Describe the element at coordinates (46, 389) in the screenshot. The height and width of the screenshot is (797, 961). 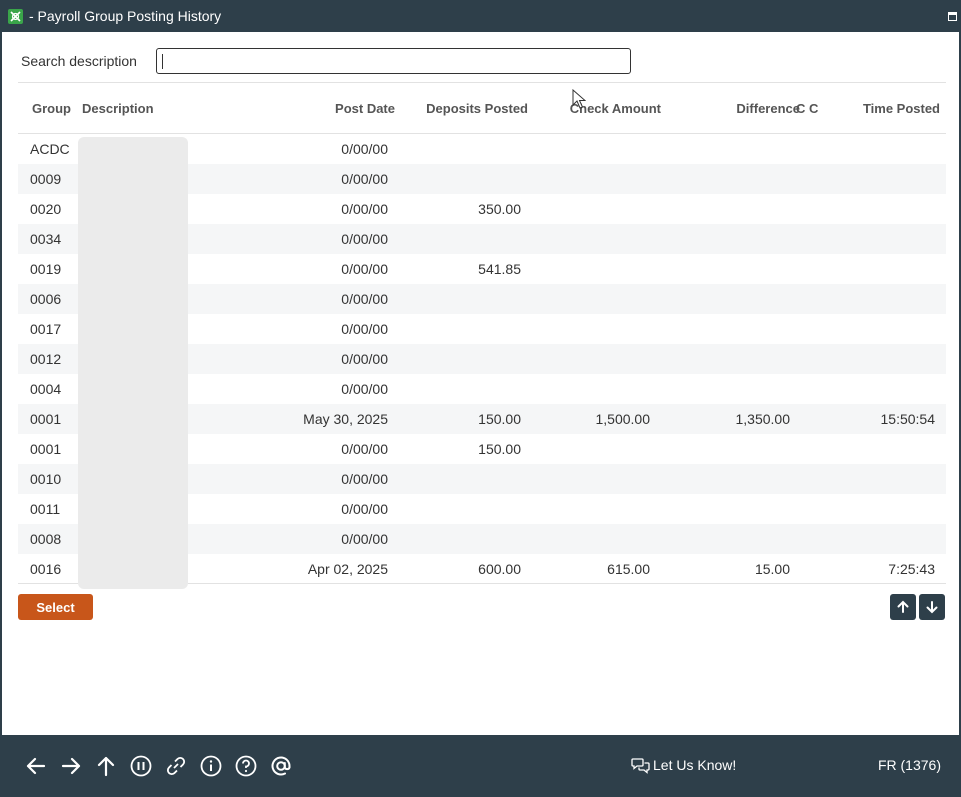
I see `cell-group: 0004` at that location.